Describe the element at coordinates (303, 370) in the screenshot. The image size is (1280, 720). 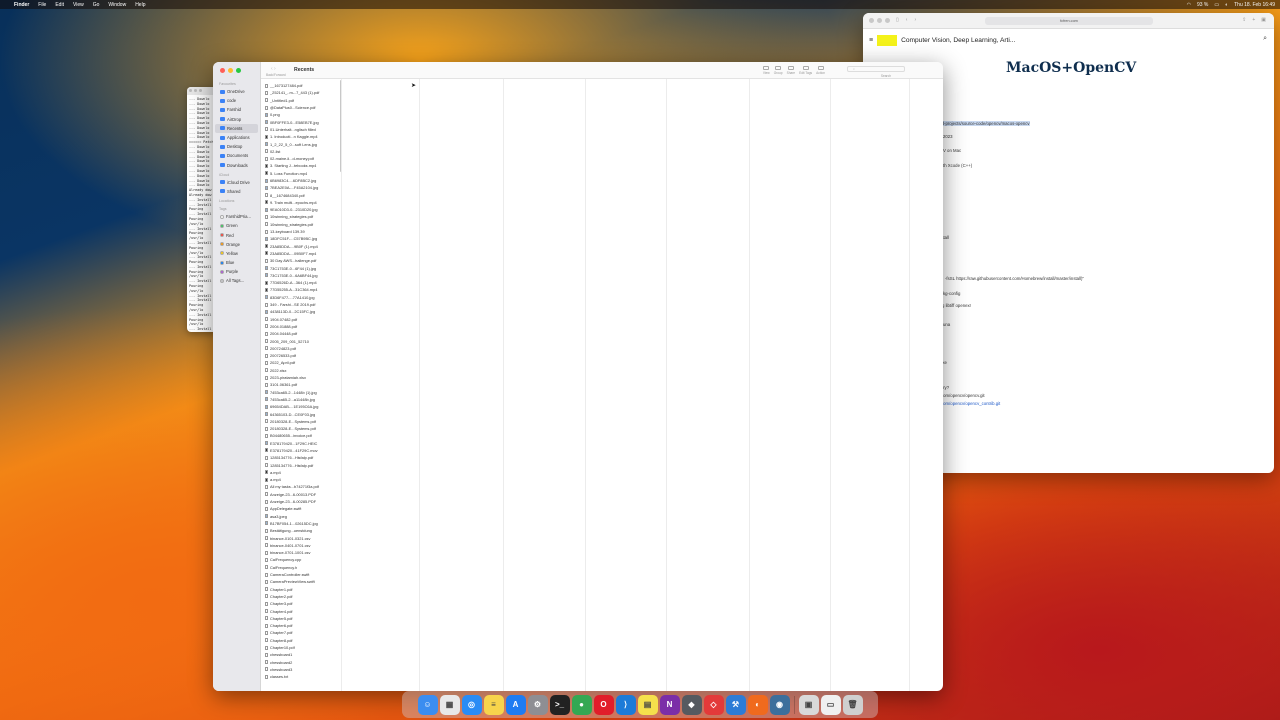
I see `list-item: 2022.xlsx` at that location.